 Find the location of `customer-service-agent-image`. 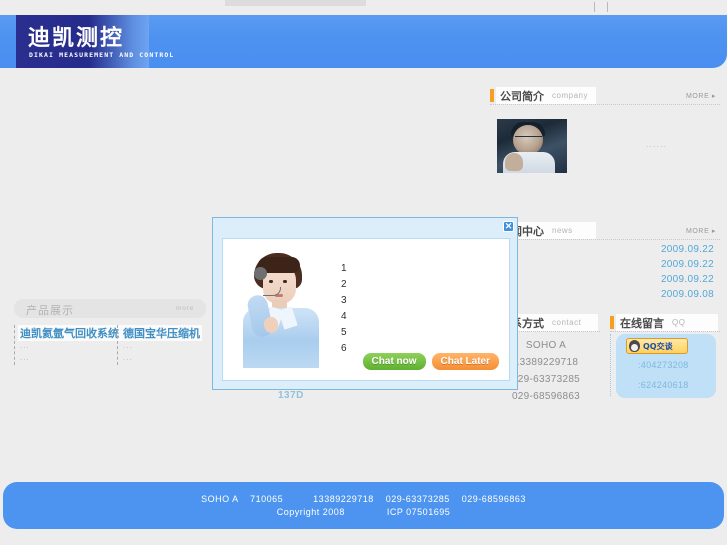

customer-service-agent-image is located at coordinates (281, 310).